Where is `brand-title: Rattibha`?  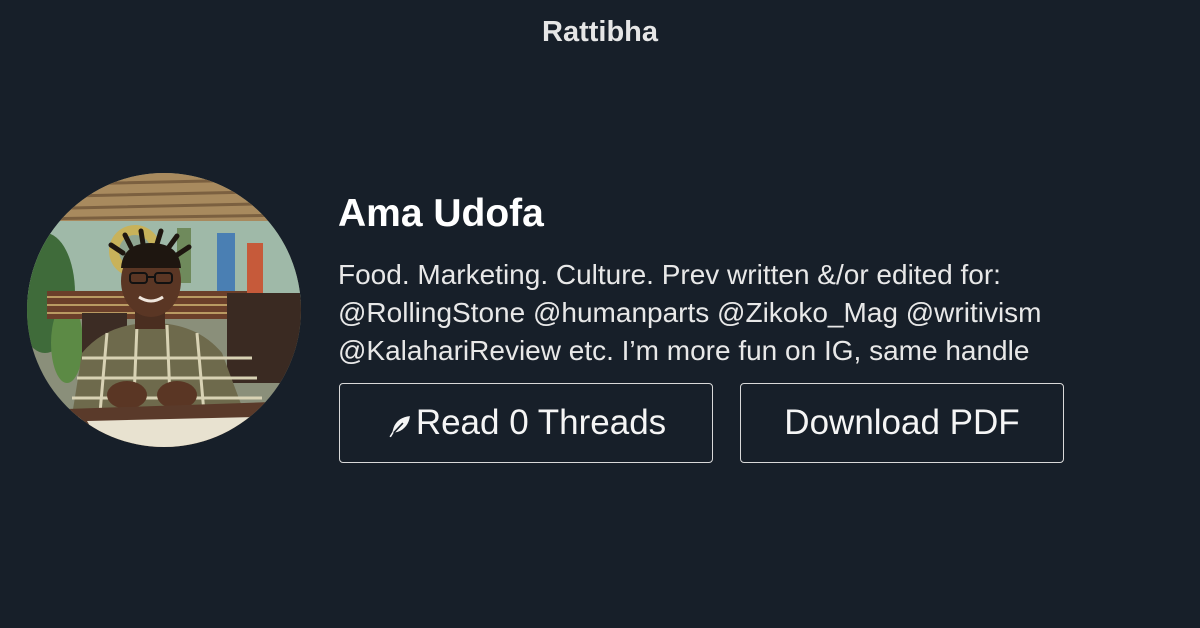 brand-title: Rattibha is located at coordinates (600, 32).